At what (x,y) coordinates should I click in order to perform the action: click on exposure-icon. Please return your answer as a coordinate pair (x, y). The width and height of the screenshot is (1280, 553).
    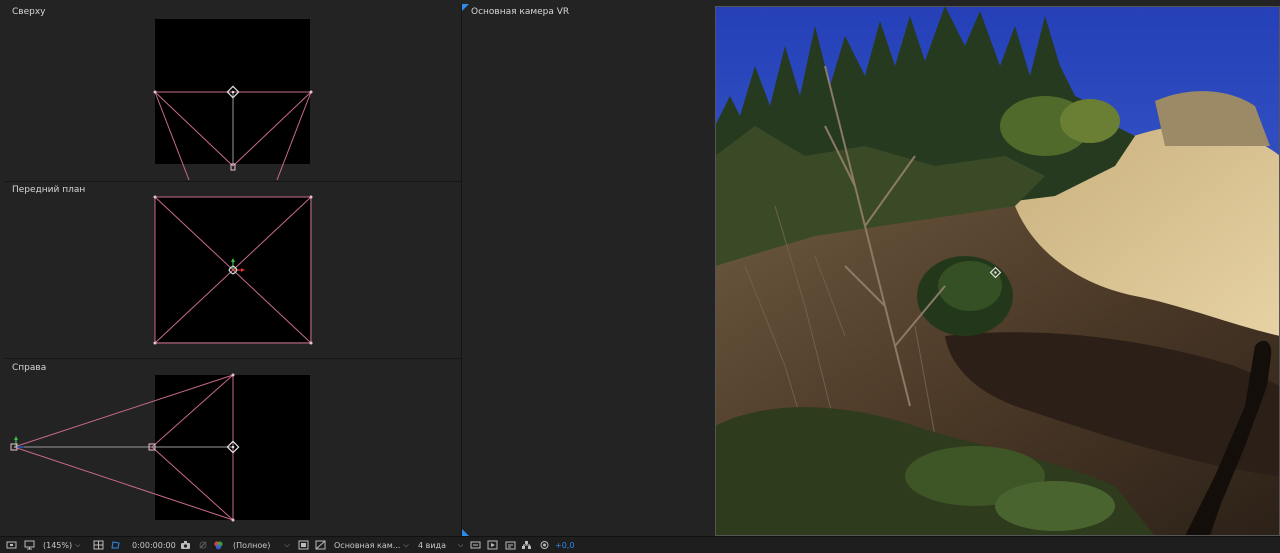
    Looking at the image, I should click on (544, 545).